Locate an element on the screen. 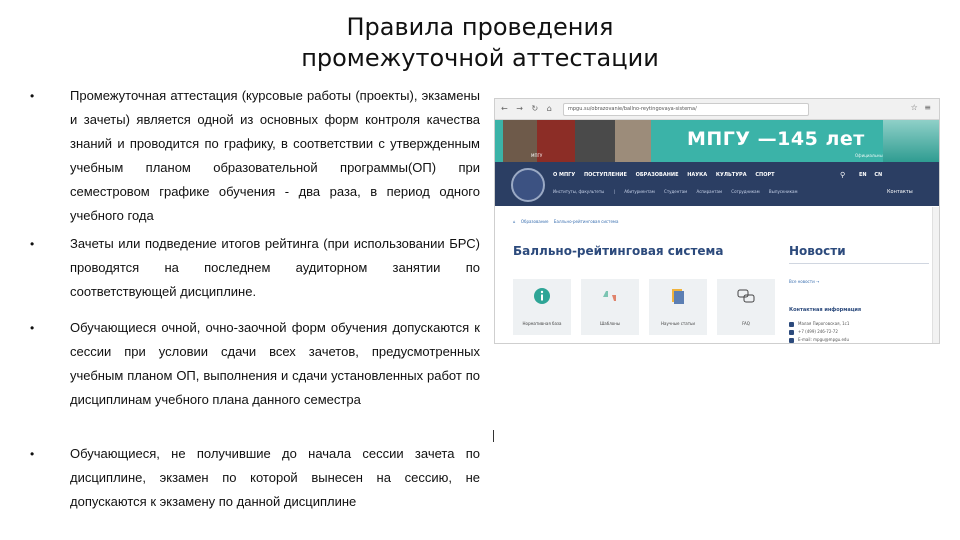 Image resolution: width=960 pixels, height=540 pixels. text-cursor is located at coordinates (493, 436).